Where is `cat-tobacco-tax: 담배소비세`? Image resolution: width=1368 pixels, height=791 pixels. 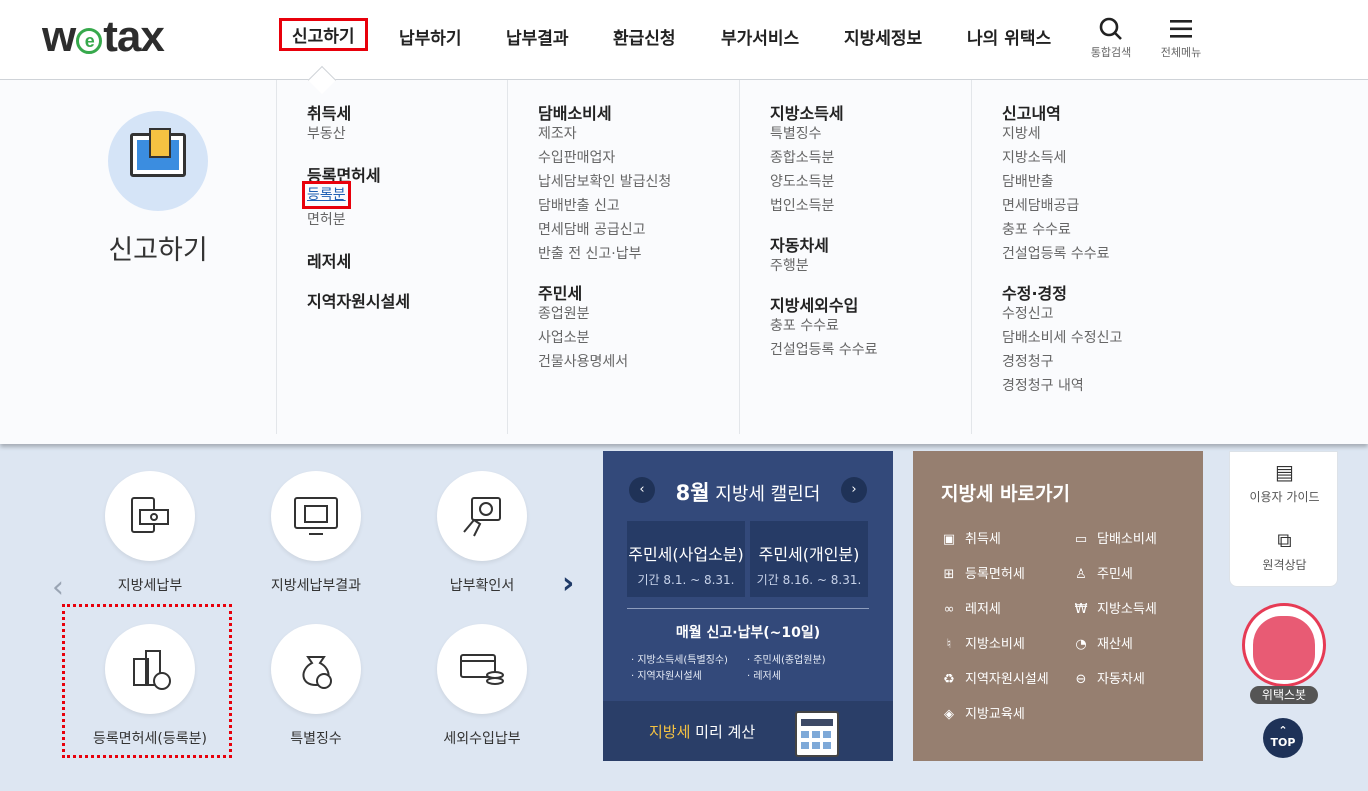 cat-tobacco-tax: 담배소비세 is located at coordinates (604, 111).